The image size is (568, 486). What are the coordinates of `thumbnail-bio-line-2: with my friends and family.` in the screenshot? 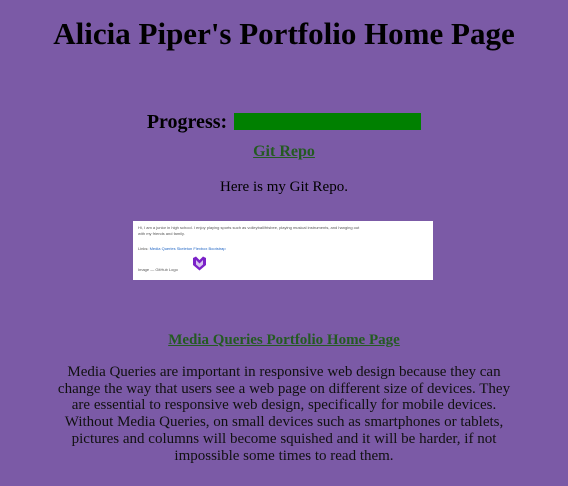 It's located at (161, 233).